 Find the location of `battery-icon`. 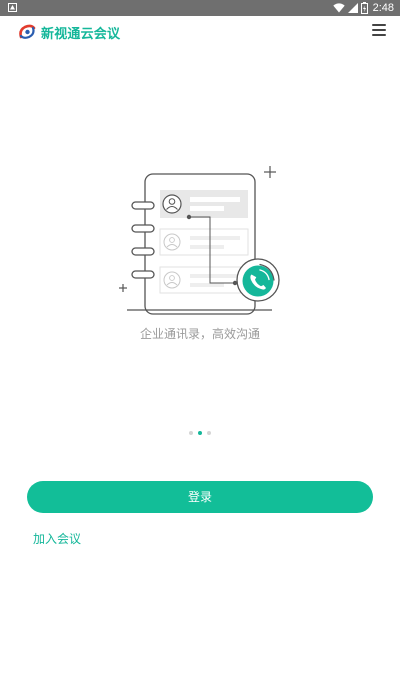

battery-icon is located at coordinates (364, 8).